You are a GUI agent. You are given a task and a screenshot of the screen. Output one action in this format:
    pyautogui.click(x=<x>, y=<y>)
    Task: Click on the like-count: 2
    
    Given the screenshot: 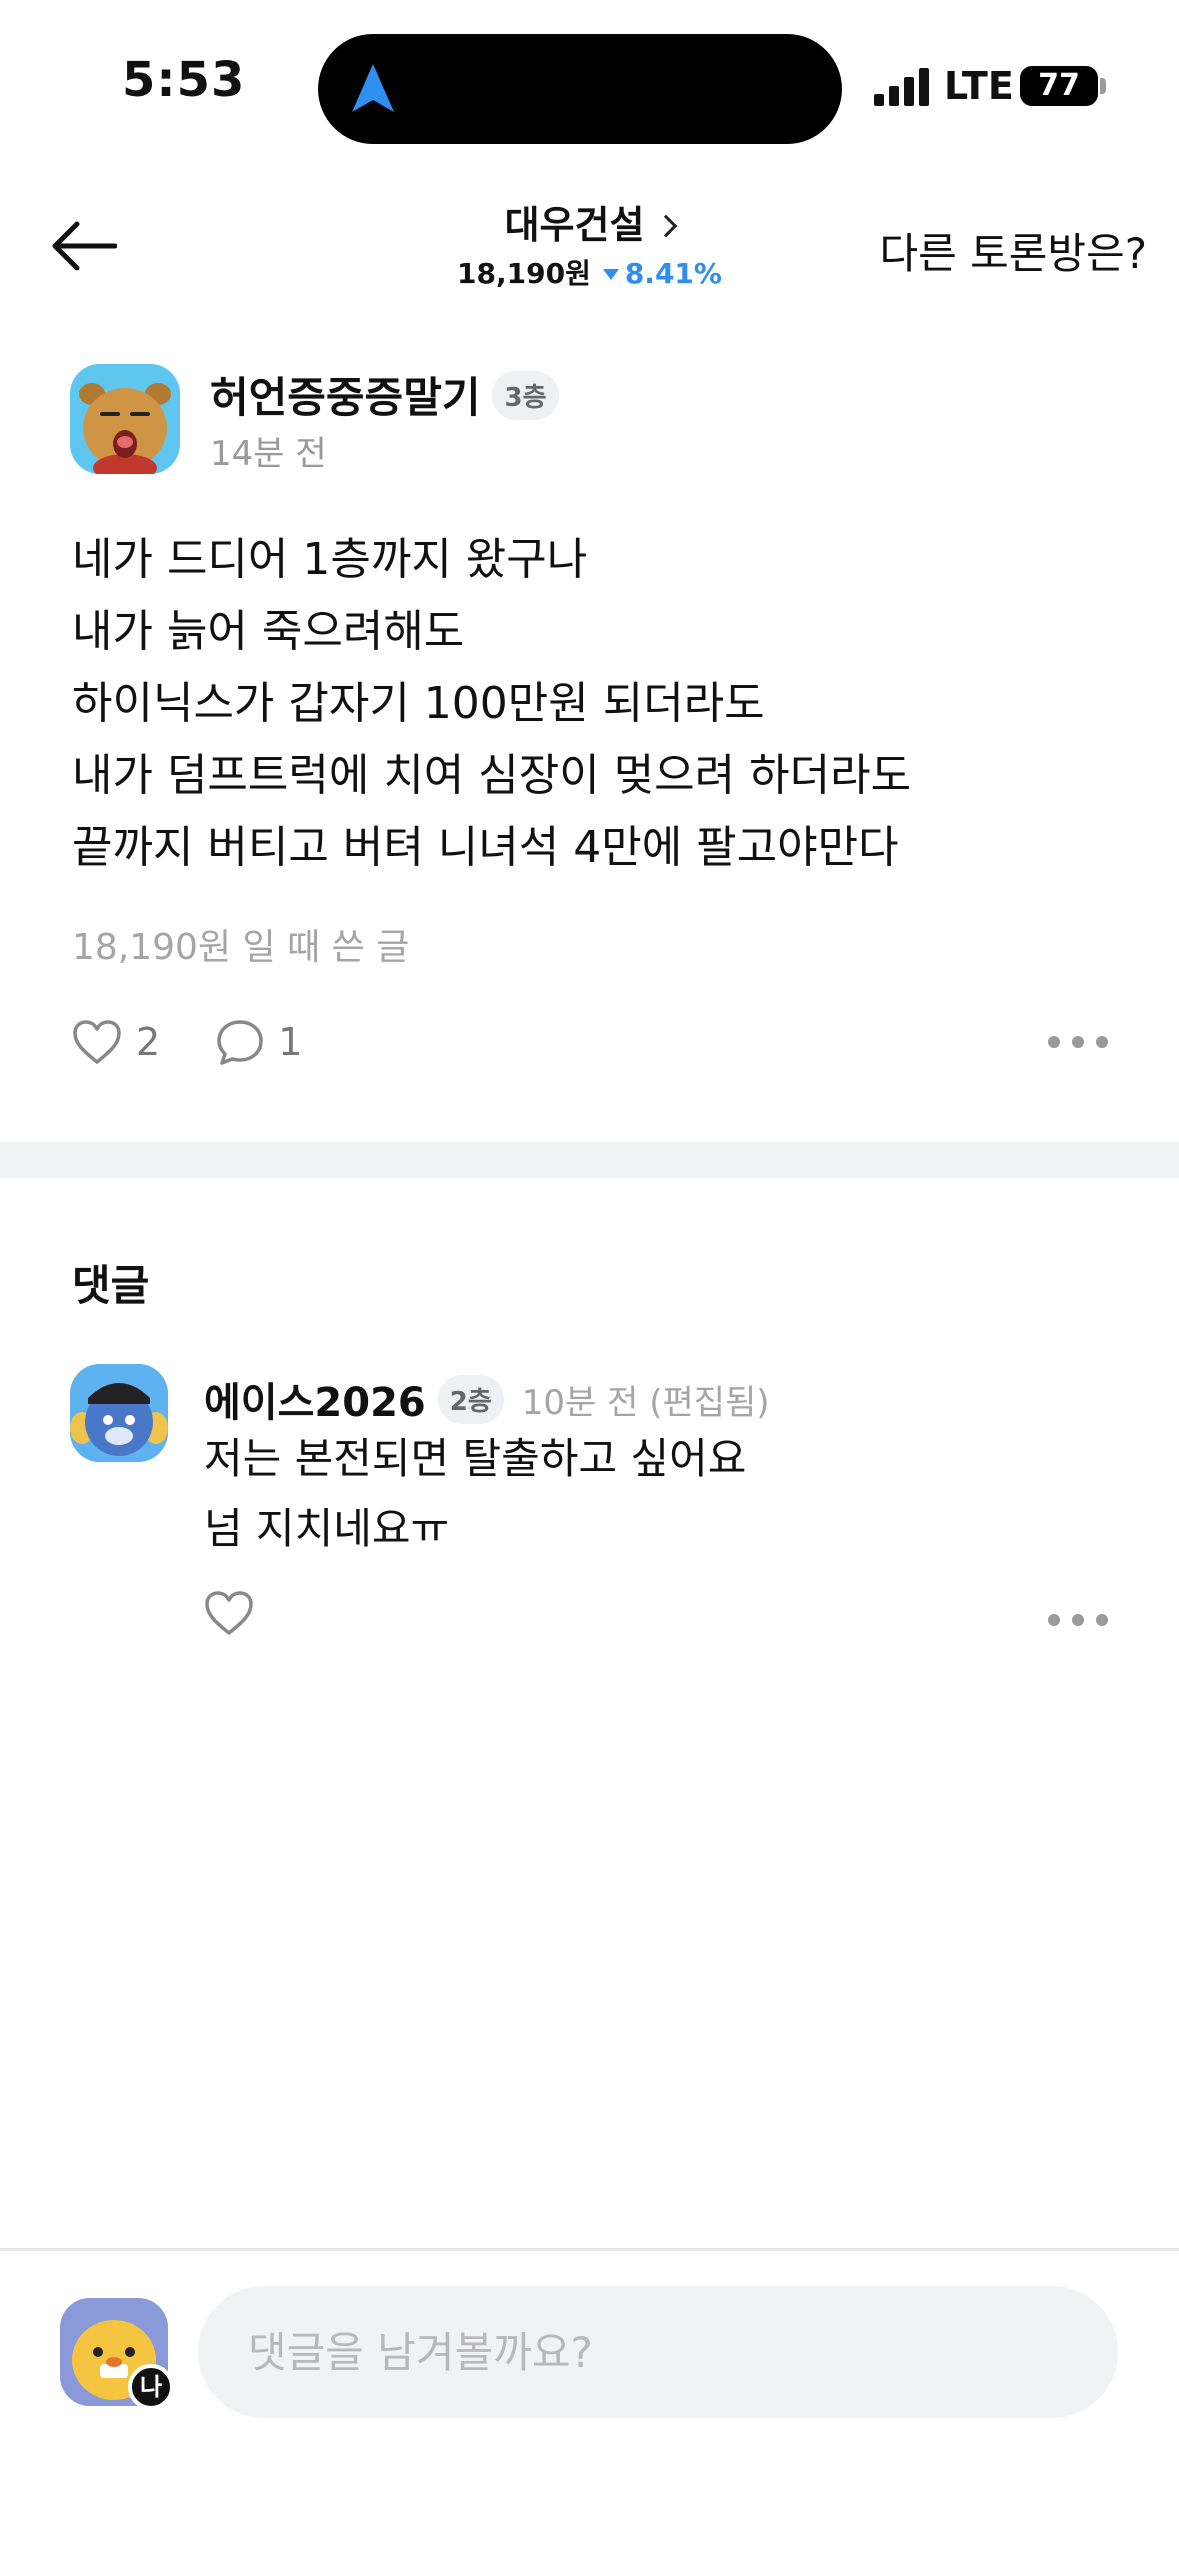 What is the action you would take?
    pyautogui.click(x=148, y=1042)
    